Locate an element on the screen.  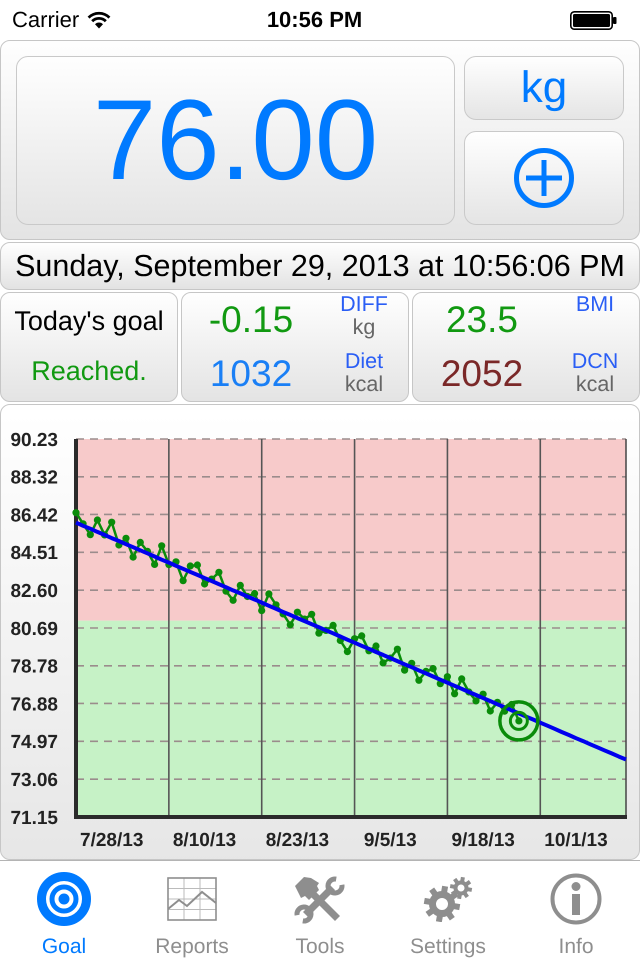
y-tick-label: 74.97 is located at coordinates (34, 743).